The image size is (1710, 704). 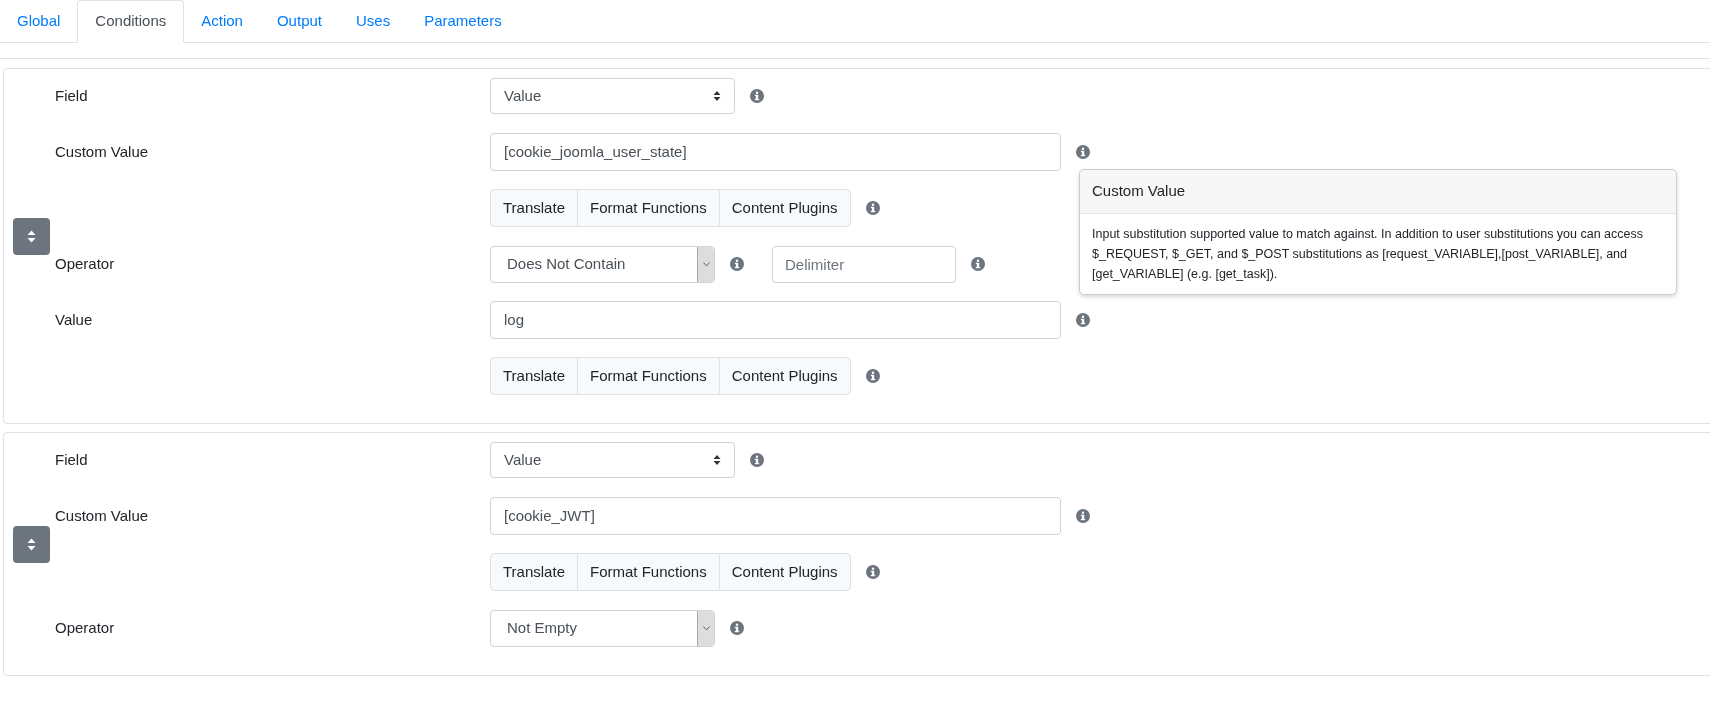 What do you see at coordinates (222, 21) in the screenshot?
I see `tab: Action` at bounding box center [222, 21].